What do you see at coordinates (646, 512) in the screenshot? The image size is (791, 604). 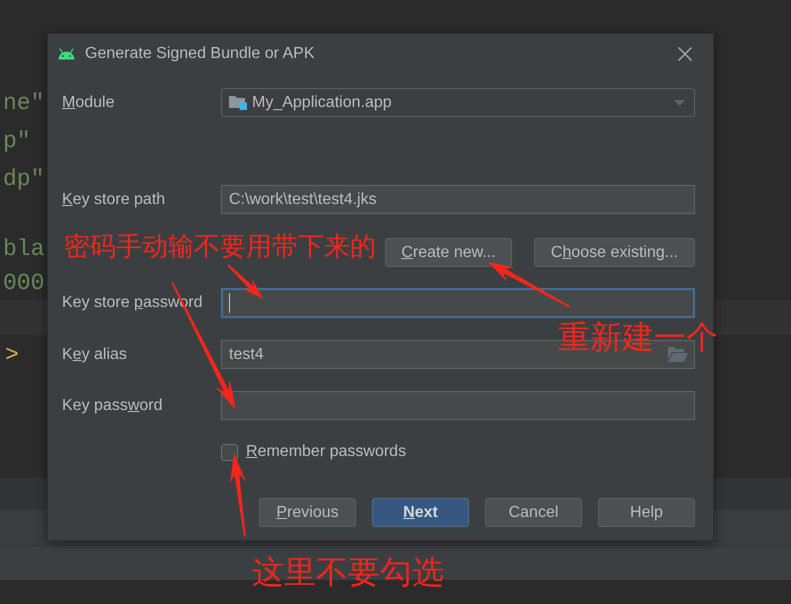 I see `help-button: Help` at bounding box center [646, 512].